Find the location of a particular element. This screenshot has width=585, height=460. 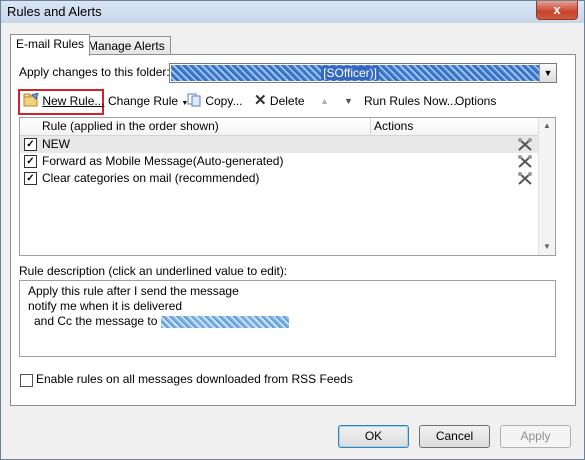

move-down-icon: ▼ is located at coordinates (348, 101).